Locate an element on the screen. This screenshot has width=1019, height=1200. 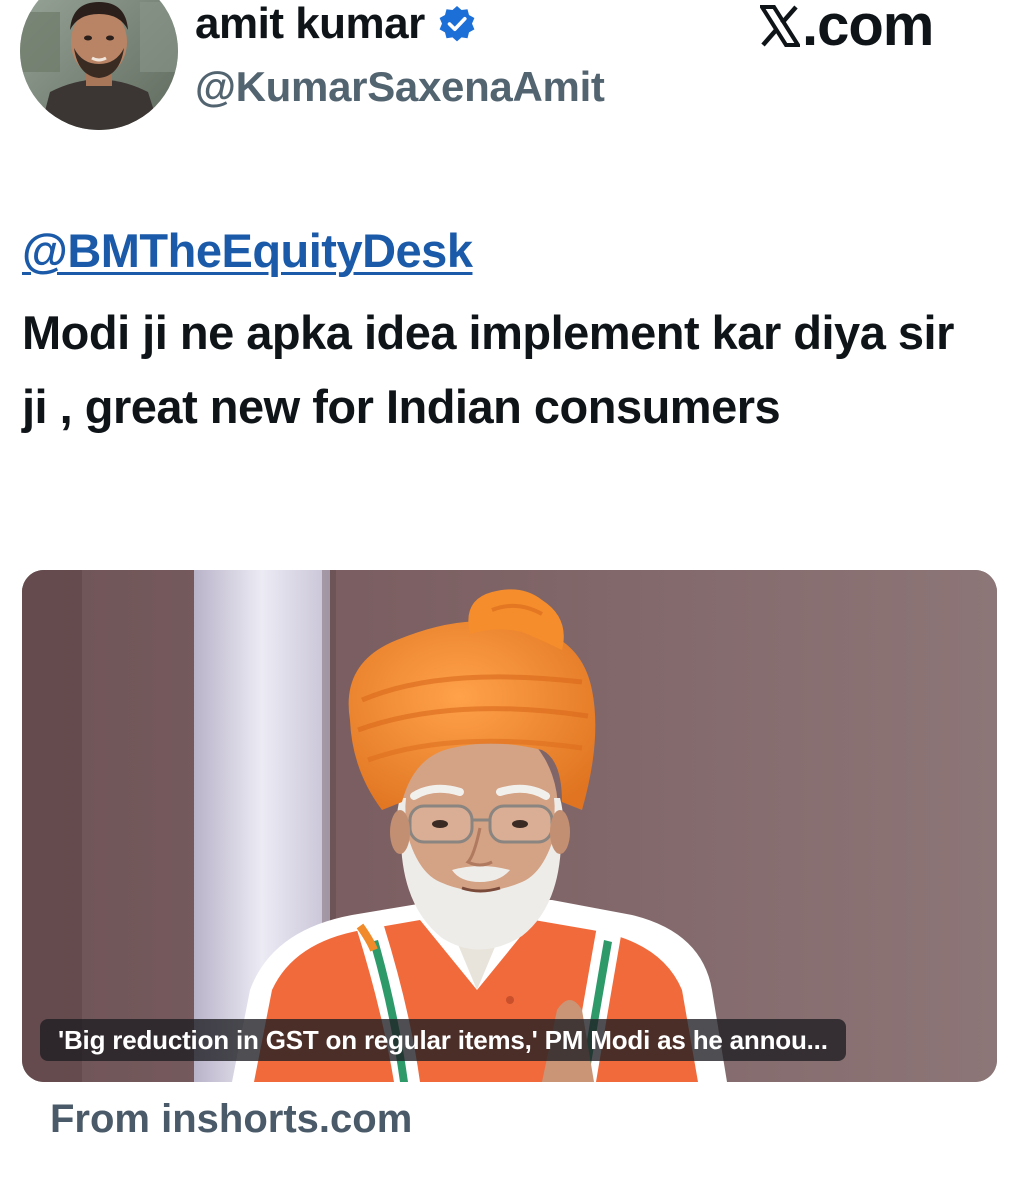
mention-link: @BMTheEquityDesk is located at coordinates (247, 251).